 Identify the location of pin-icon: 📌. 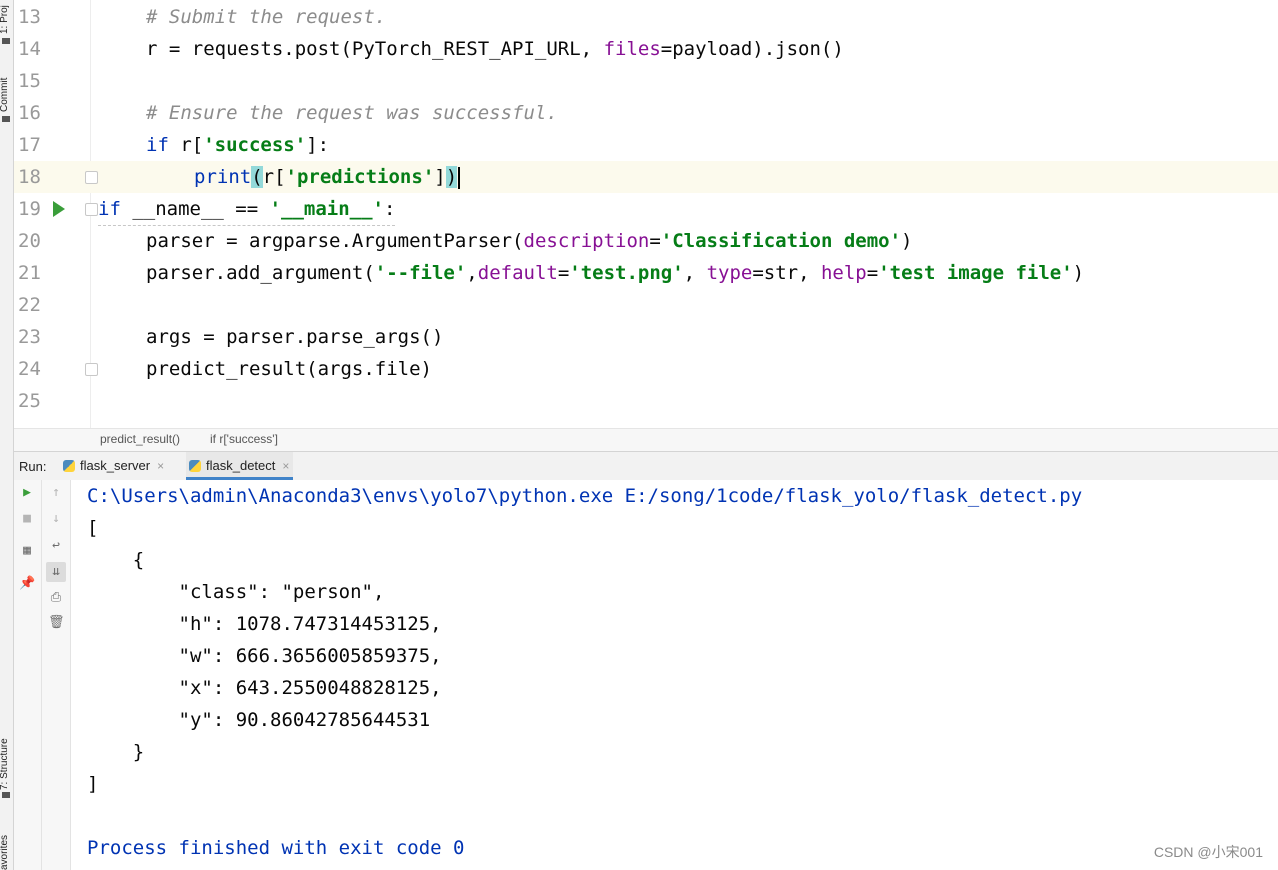
(27, 584).